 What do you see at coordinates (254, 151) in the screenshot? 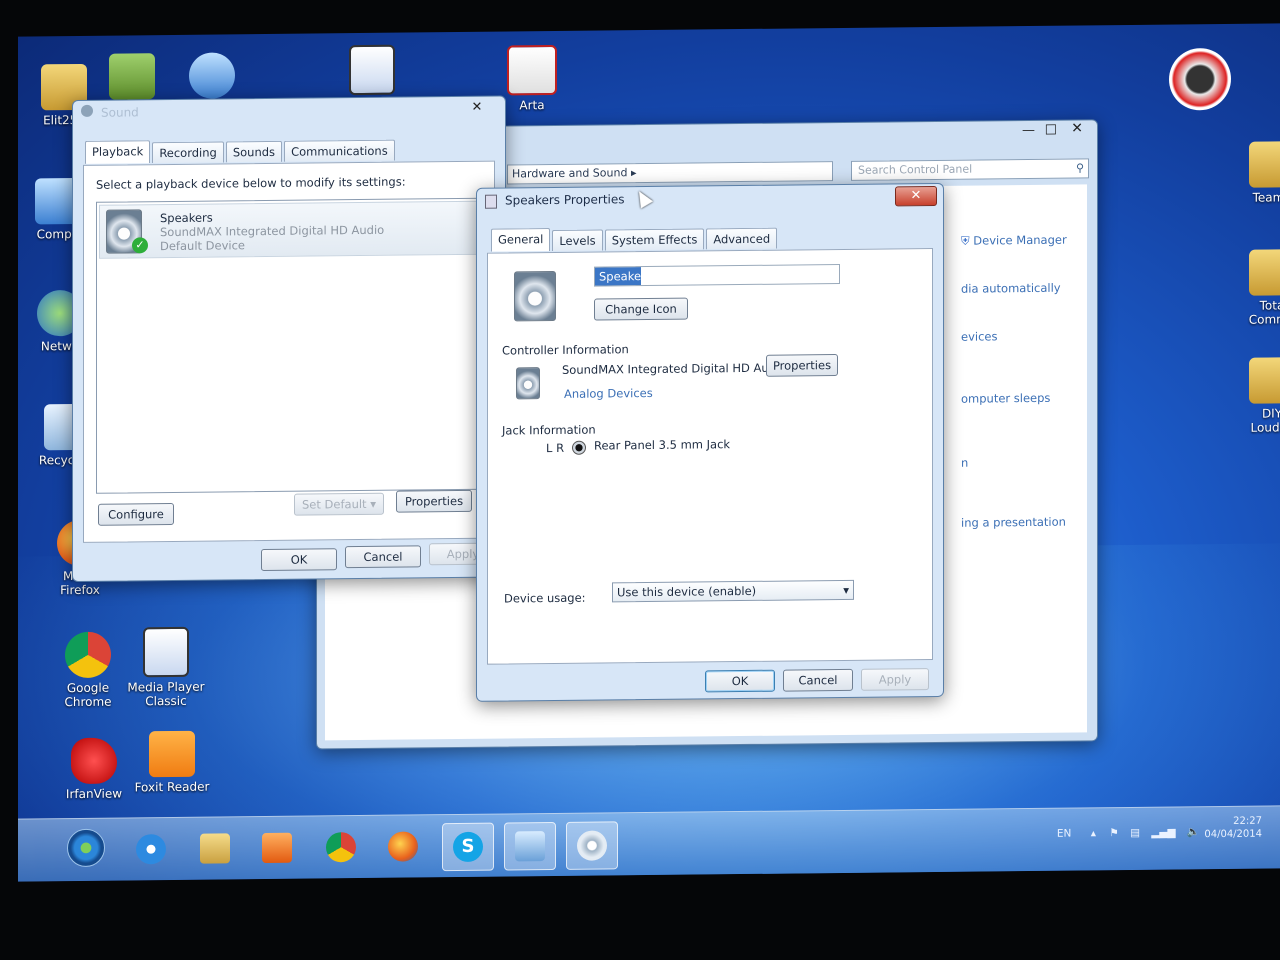
I see `tab-sounds: Sounds` at bounding box center [254, 151].